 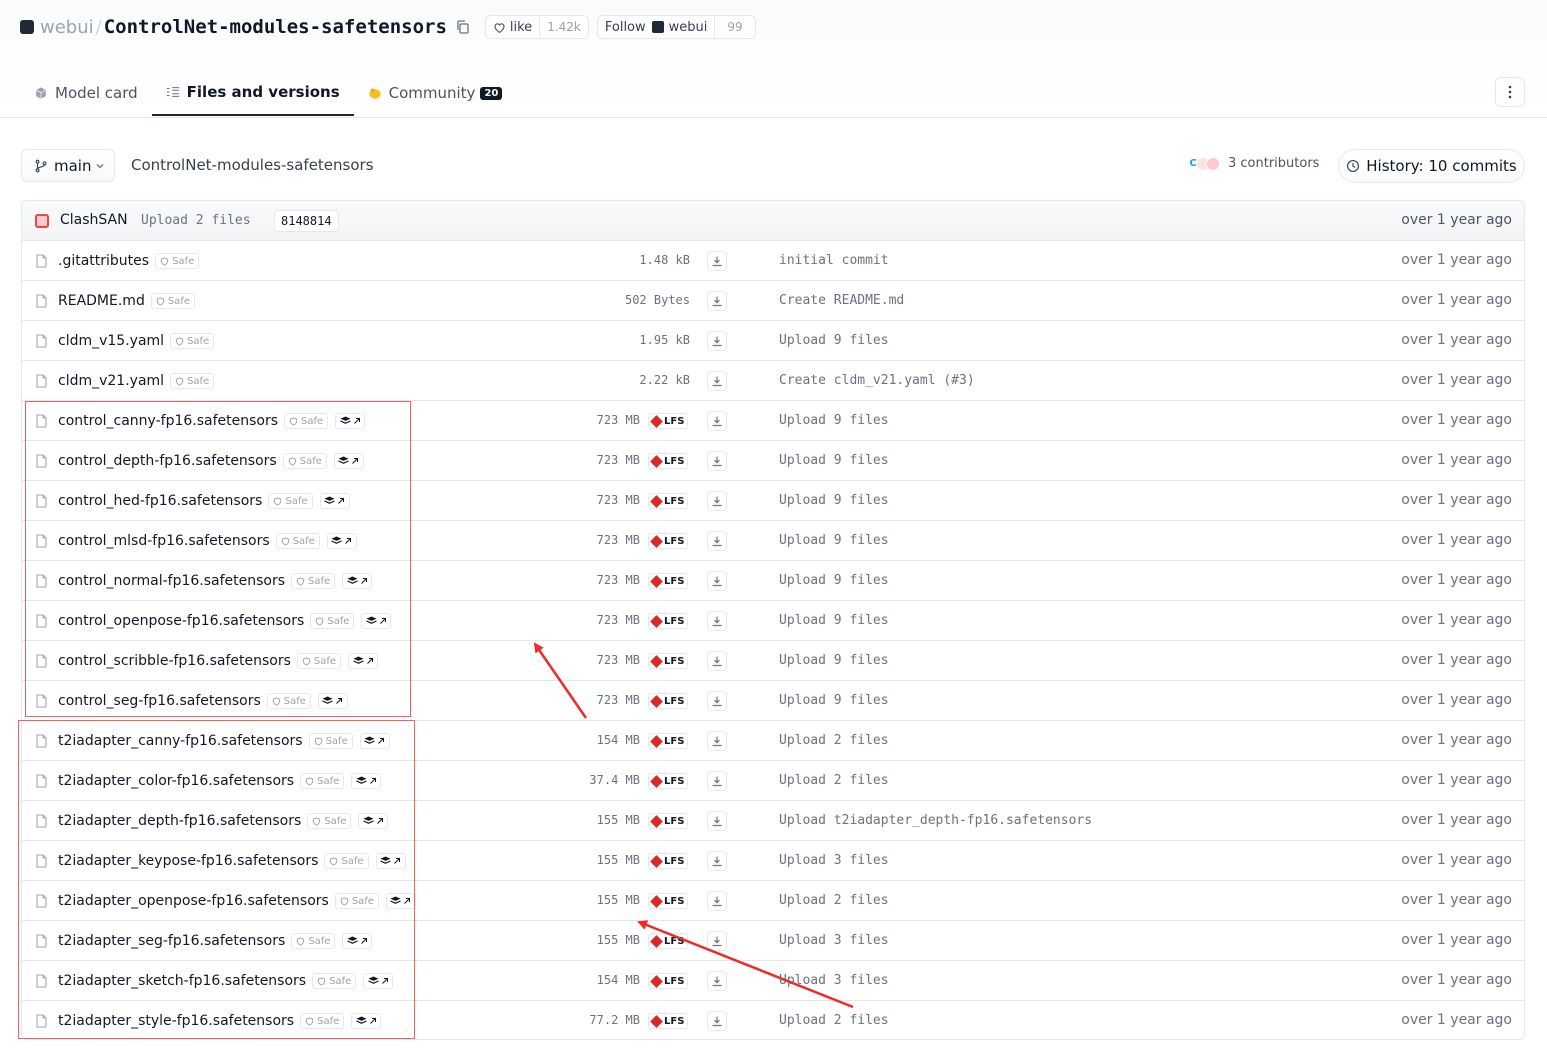 What do you see at coordinates (935, 820) in the screenshot?
I see `file-commit-message: Upload t2iadapter_depth-fp16.safetensors` at bounding box center [935, 820].